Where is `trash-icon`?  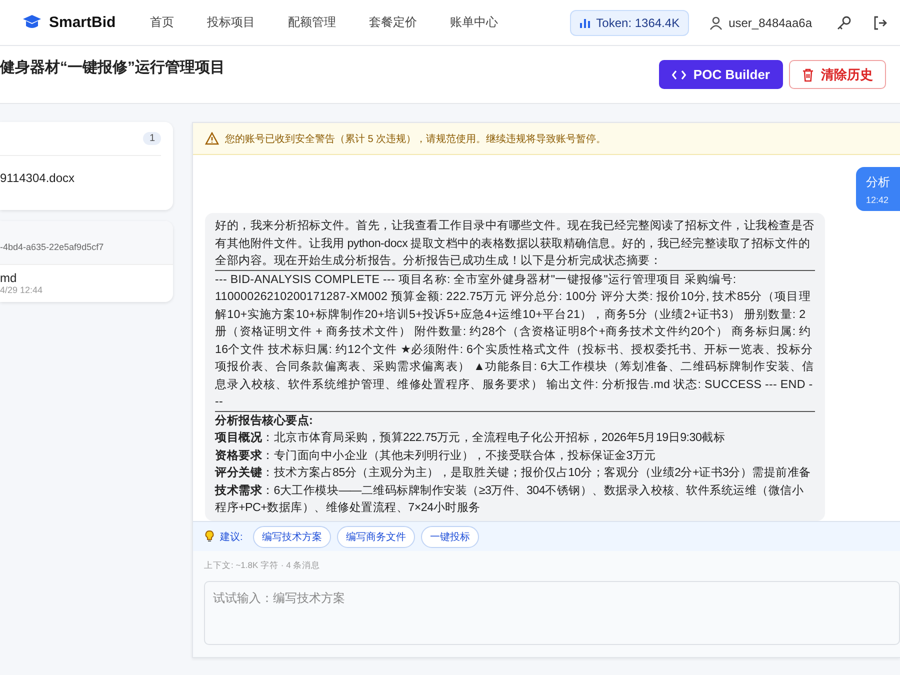
trash-icon is located at coordinates (808, 75).